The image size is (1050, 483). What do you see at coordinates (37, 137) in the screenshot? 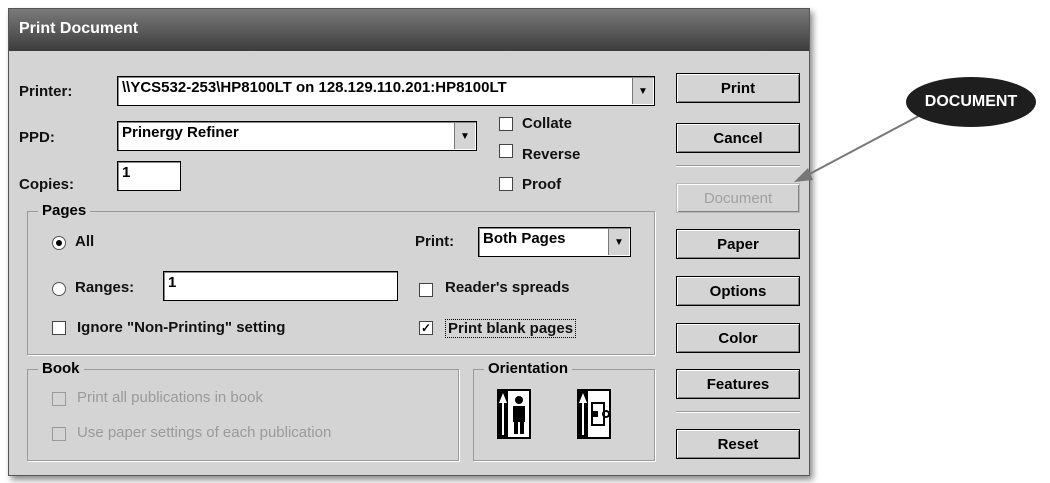
I see `ppd-label: PPD:` at bounding box center [37, 137].